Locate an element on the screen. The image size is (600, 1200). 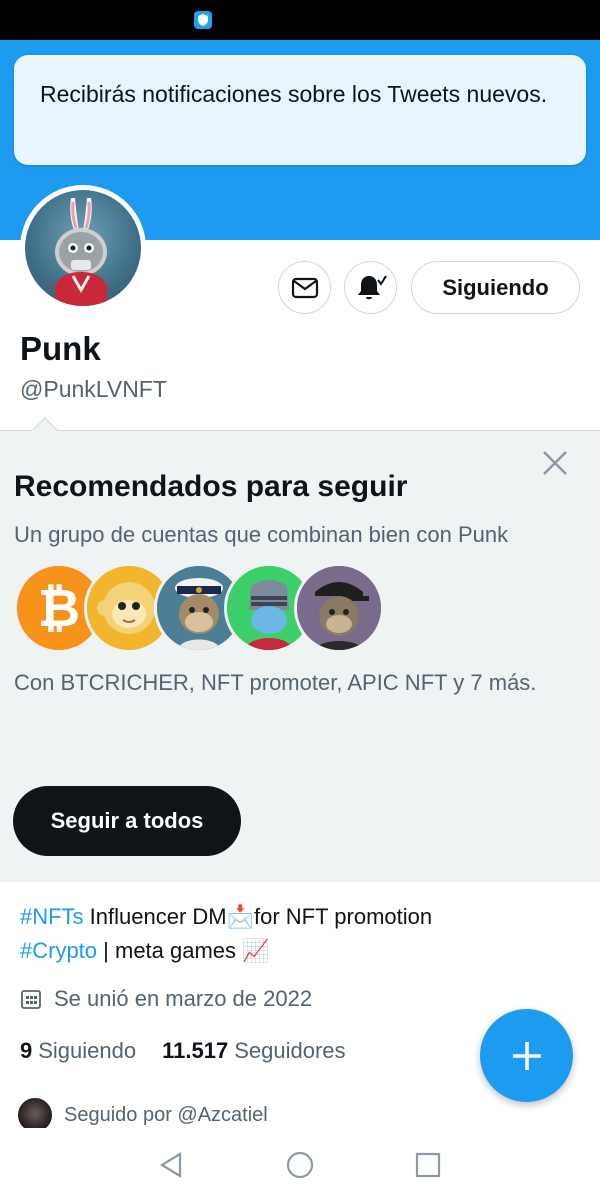
following-stat-link: 9 Siguiendo is located at coordinates (78, 1051).